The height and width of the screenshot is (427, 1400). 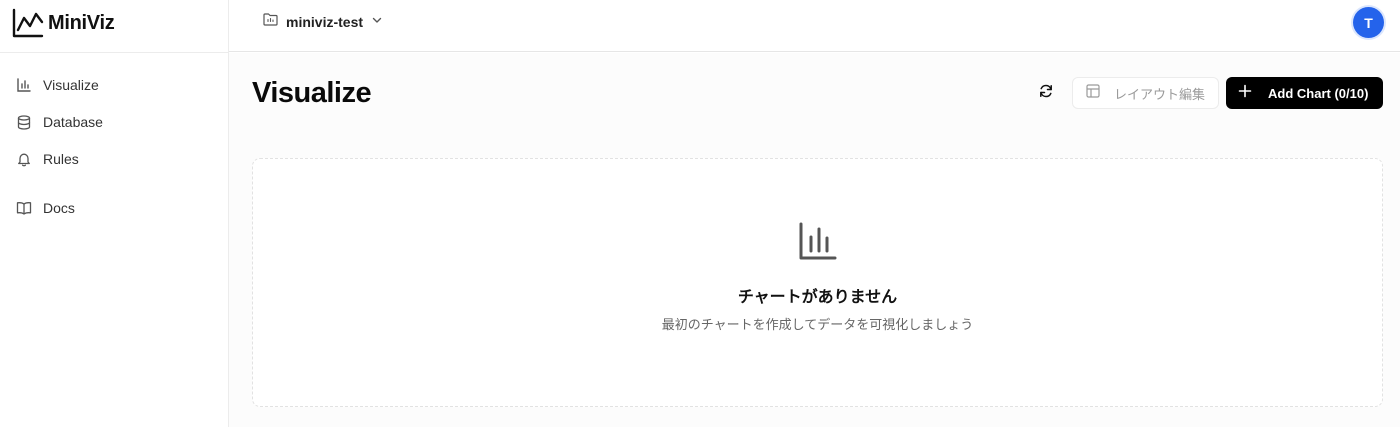 I want to click on refresh-icon, so click(x=1046, y=93).